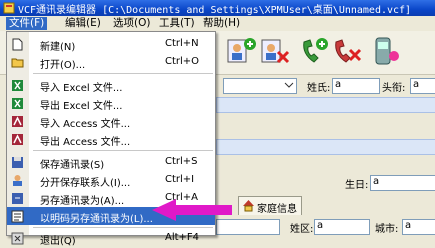 The width and height of the screenshot is (435, 248). Describe the element at coordinates (402, 183) in the screenshot. I see `birthday-field: a` at that location.